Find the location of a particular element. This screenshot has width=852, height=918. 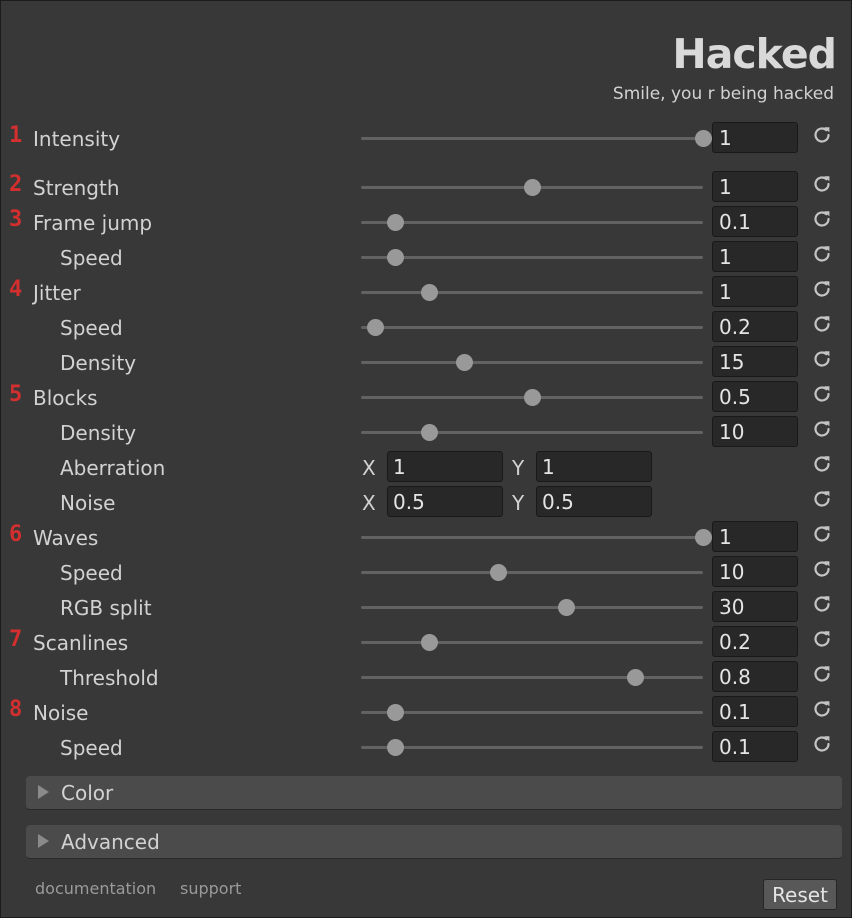

value-field: 0.8 is located at coordinates (755, 676).